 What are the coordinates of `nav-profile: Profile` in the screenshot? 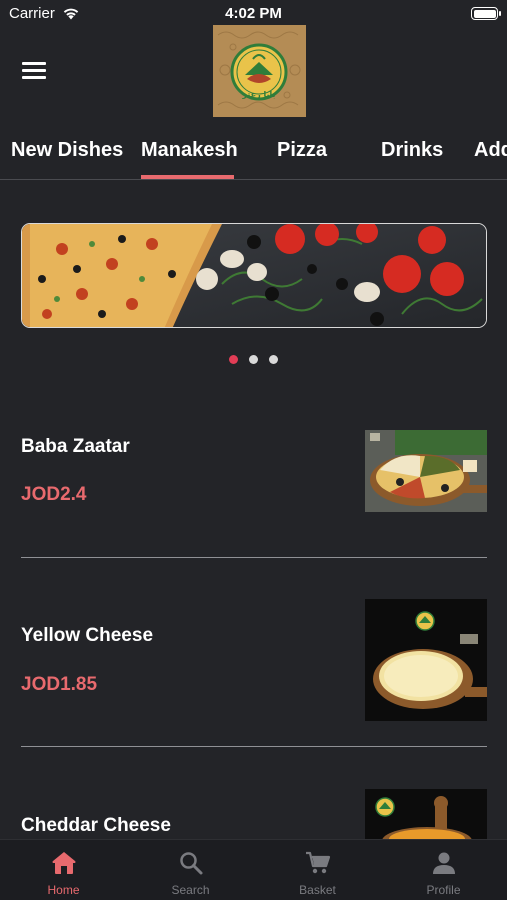 It's located at (443, 870).